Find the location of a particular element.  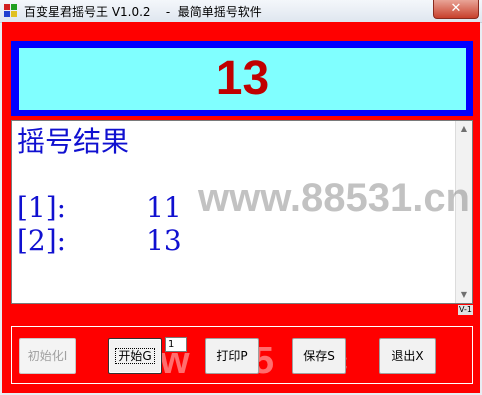

result-entry-2: [2]: 13 is located at coordinates (99, 240).